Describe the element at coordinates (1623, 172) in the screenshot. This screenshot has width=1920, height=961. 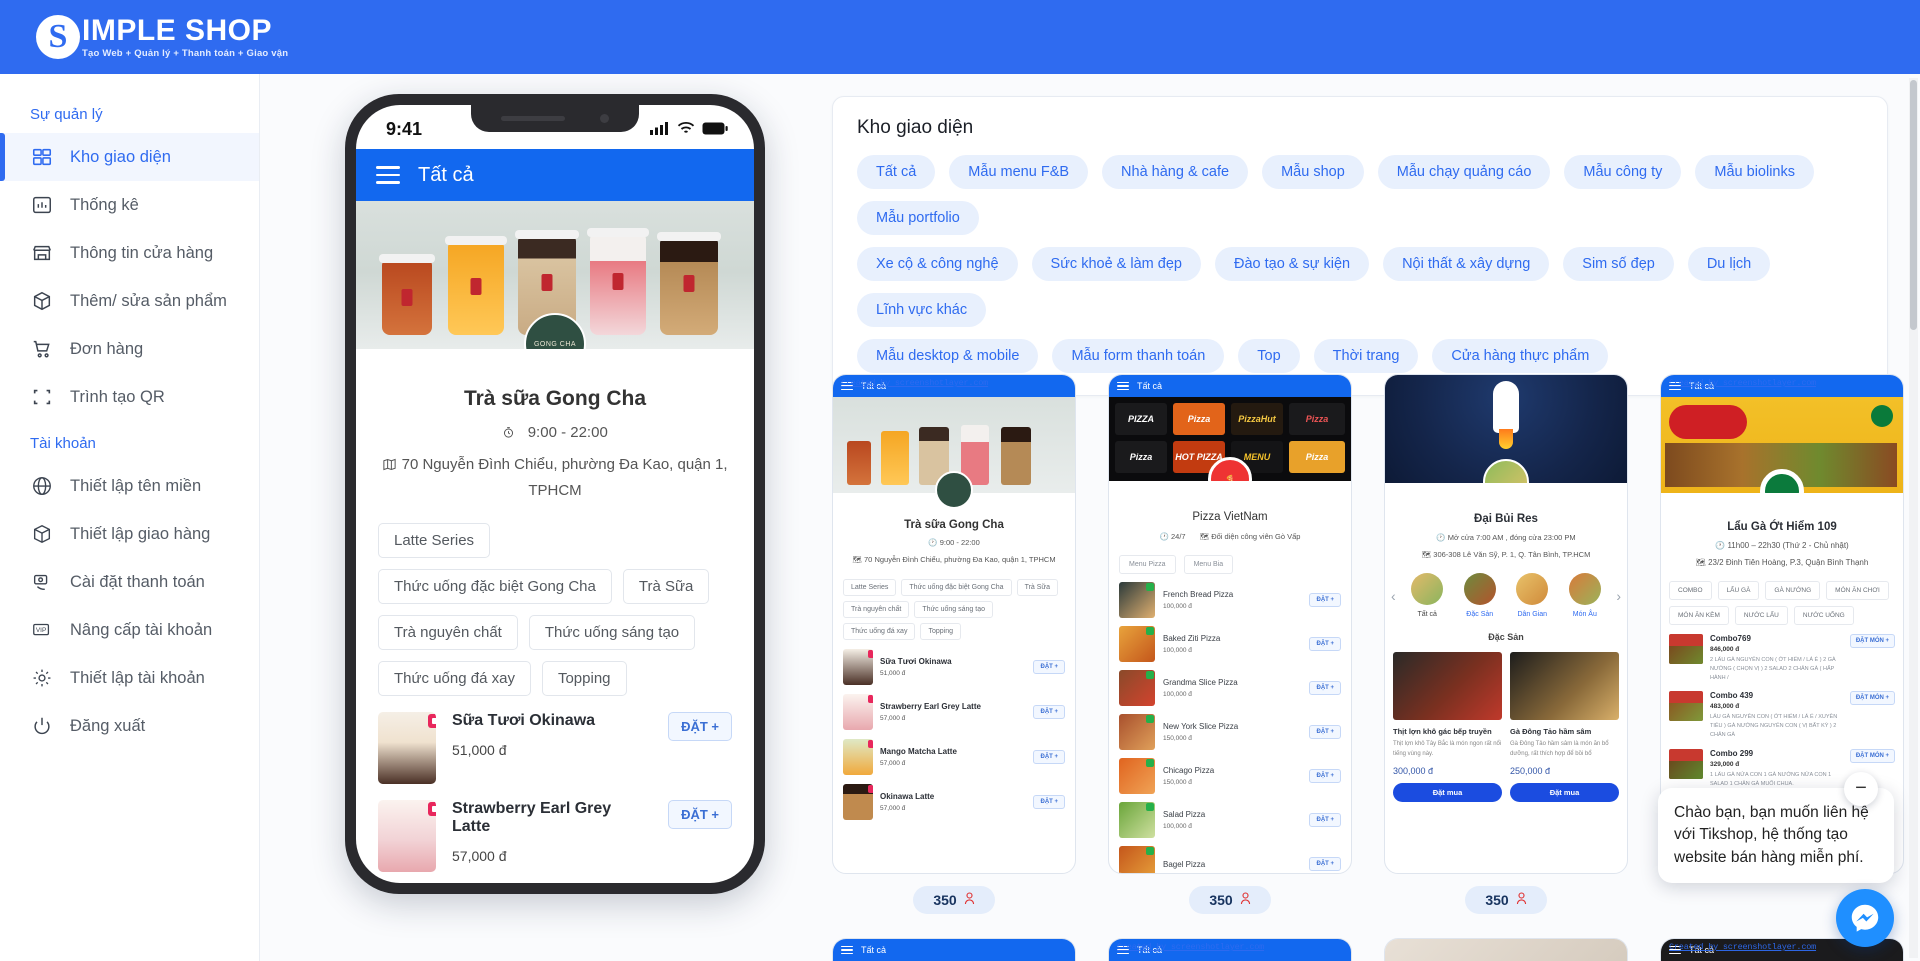
I see `filter-tag-cong-ty: Mẫu công ty` at that location.